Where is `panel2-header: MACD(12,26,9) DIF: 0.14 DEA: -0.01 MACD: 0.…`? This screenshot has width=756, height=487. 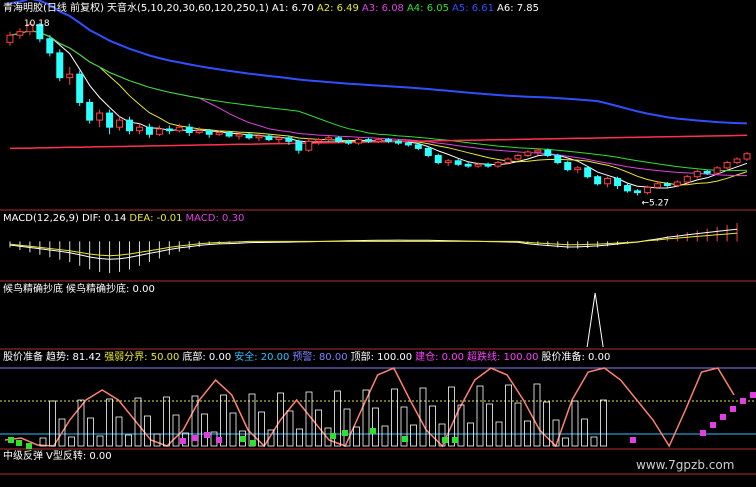
panel2-header: MACD(12,26,9) DIF: 0.14 DEA: -0.01 MACD: 0.… is located at coordinates (126, 219).